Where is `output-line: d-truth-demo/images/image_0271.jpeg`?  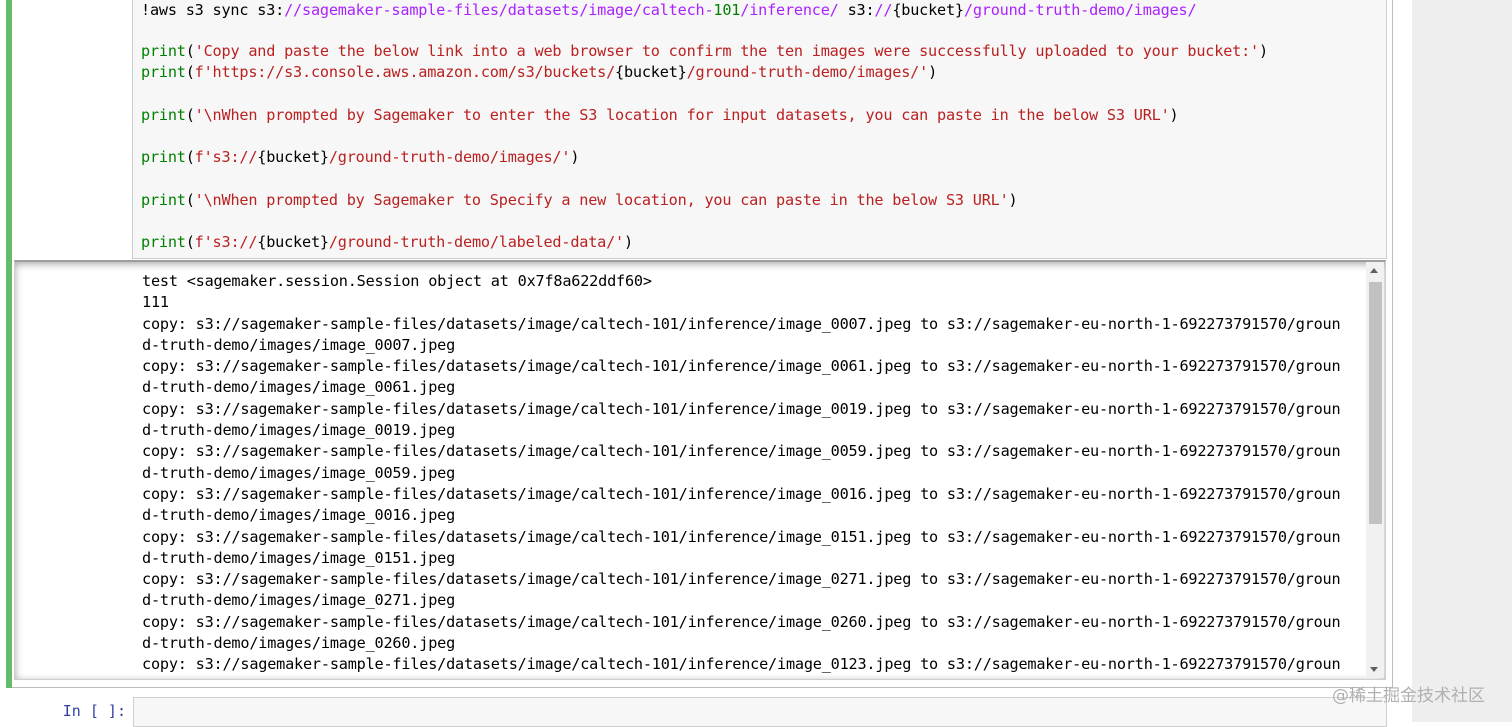
output-line: d-truth-demo/images/image_0271.jpeg is located at coordinates (299, 600).